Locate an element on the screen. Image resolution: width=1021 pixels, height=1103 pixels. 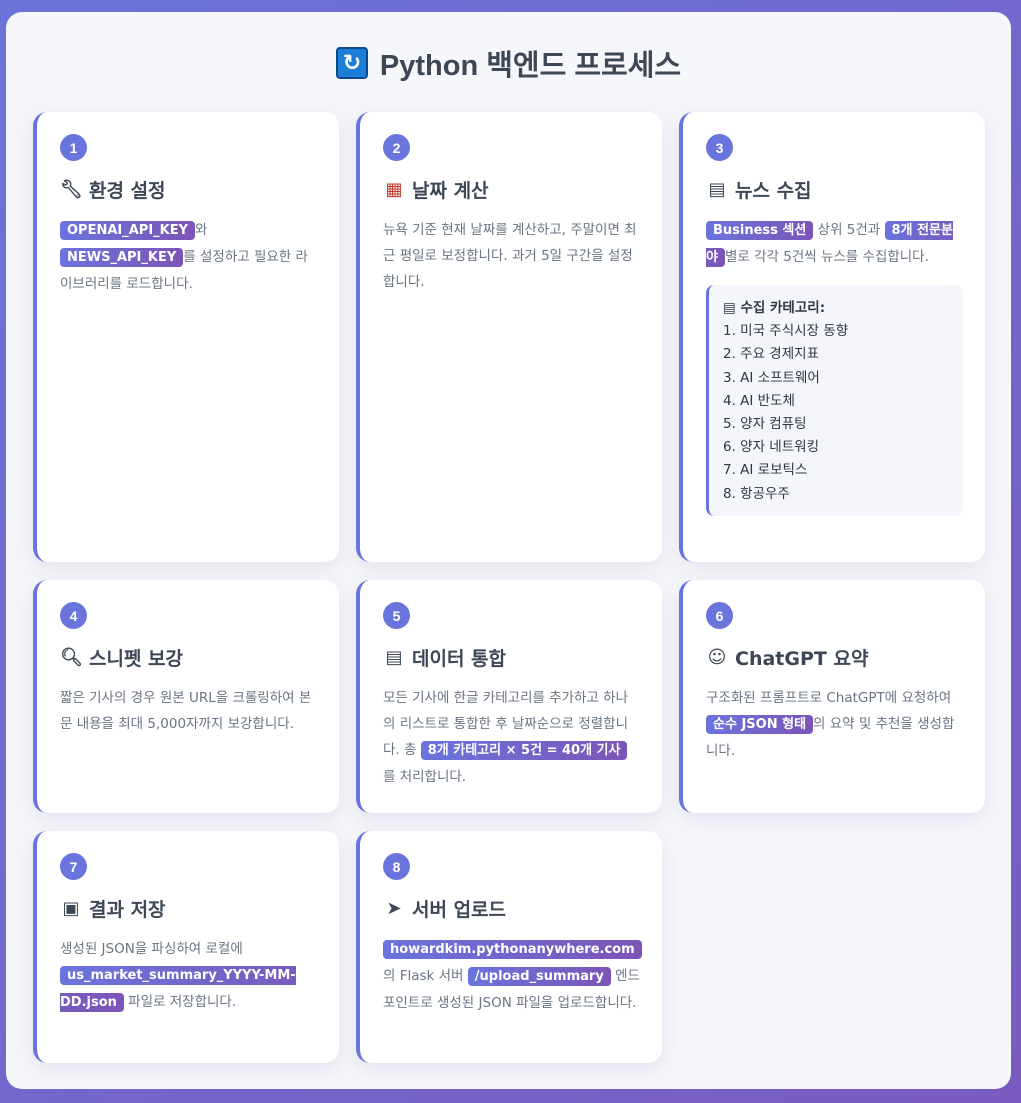
robot-icon: ☺ is located at coordinates (717, 657).